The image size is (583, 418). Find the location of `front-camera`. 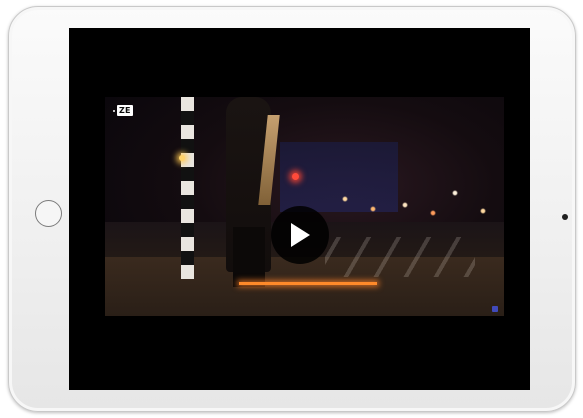

front-camera is located at coordinates (565, 217).